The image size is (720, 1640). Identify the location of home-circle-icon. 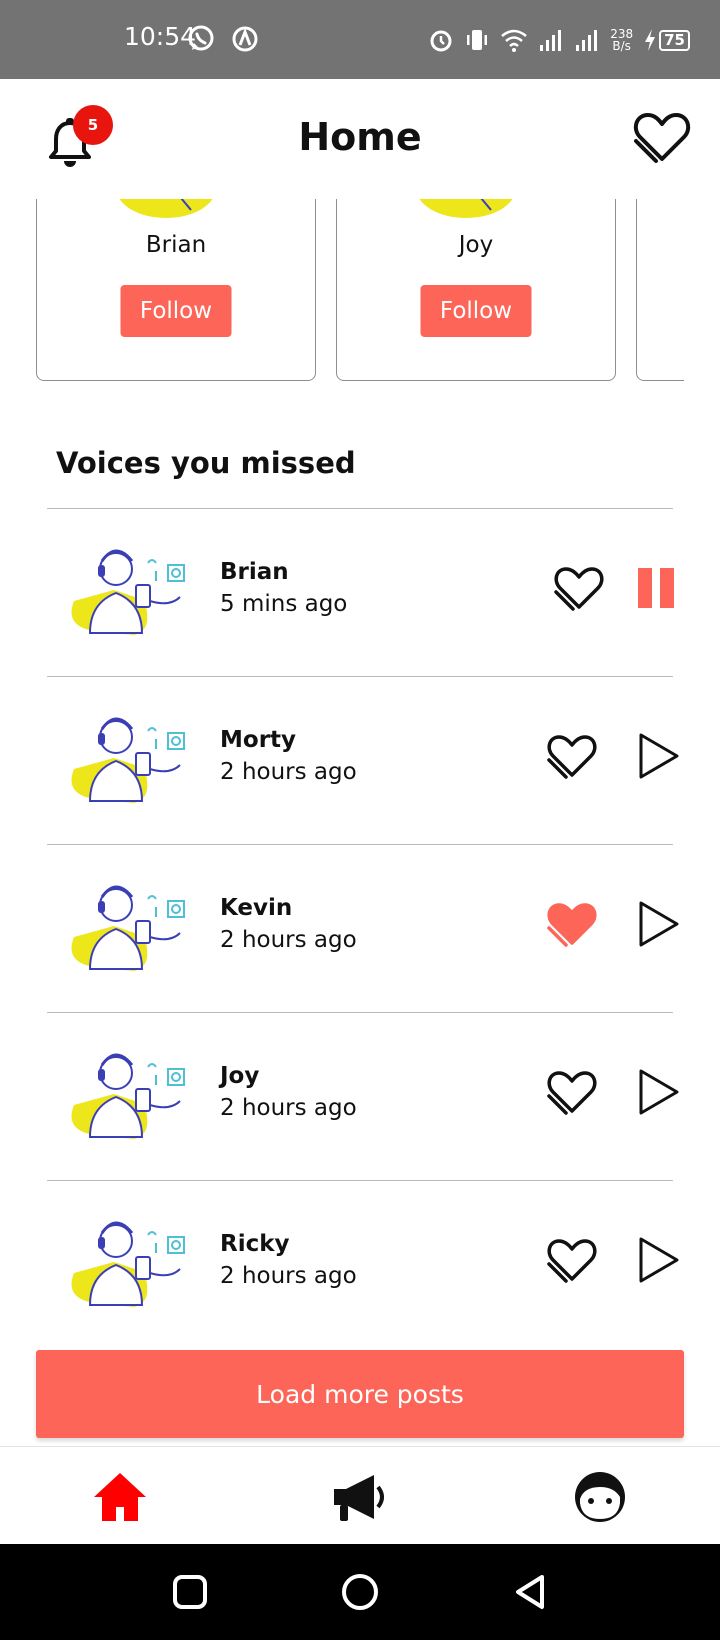
(360, 1592).